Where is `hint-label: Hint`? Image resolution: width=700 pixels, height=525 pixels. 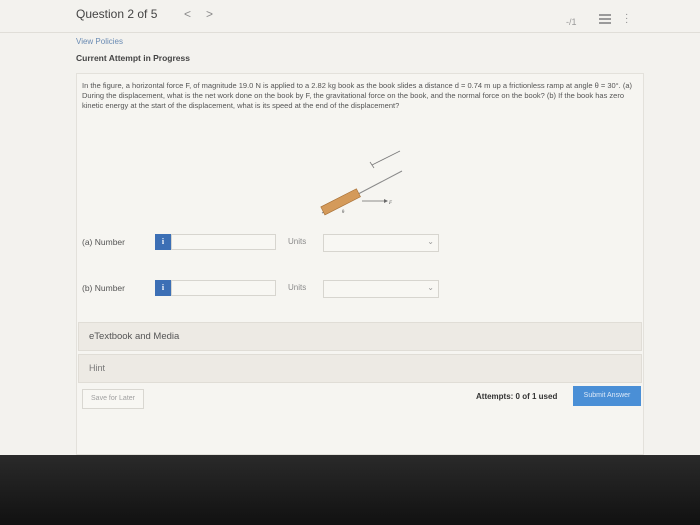 hint-label: Hint is located at coordinates (97, 368).